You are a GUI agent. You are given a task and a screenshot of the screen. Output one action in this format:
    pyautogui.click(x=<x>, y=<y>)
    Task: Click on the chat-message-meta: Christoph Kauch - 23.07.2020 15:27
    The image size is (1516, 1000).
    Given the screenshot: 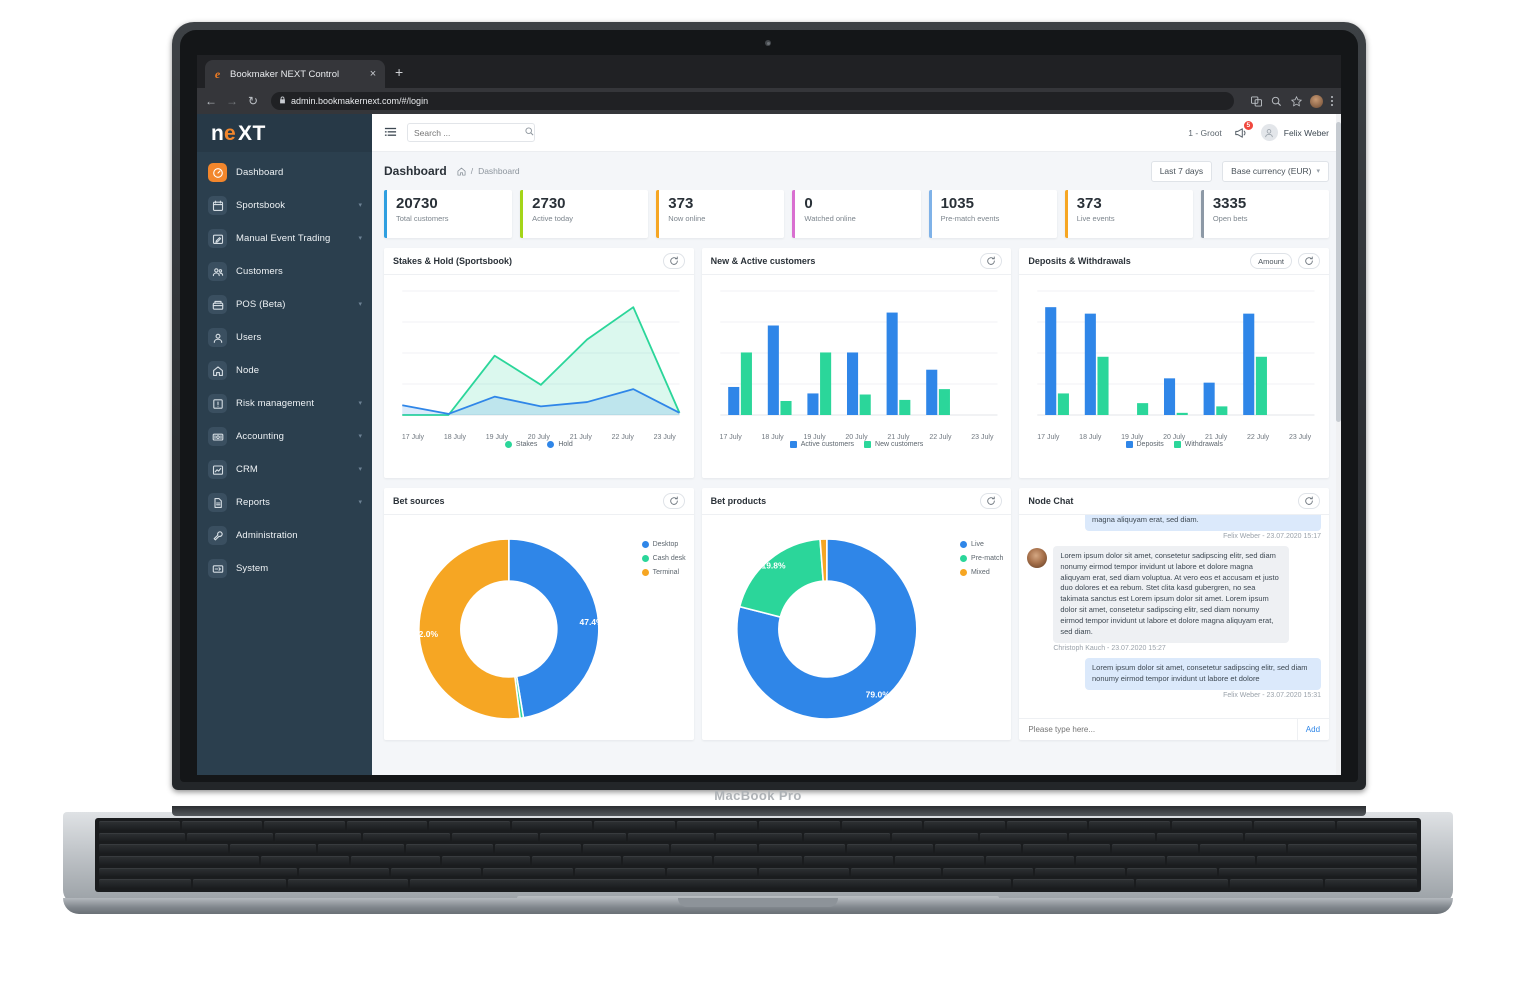 What is the action you would take?
    pyautogui.click(x=1109, y=648)
    